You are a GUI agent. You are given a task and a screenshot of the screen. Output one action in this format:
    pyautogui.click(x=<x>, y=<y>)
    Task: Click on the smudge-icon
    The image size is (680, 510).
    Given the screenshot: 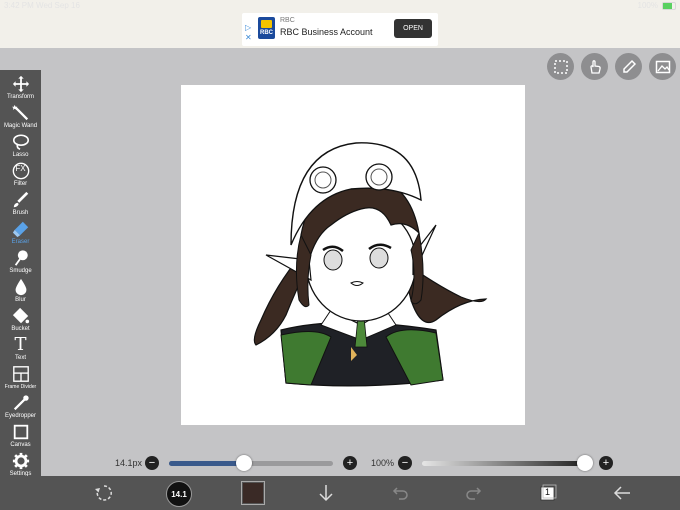 What is the action you would take?
    pyautogui.click(x=21, y=258)
    